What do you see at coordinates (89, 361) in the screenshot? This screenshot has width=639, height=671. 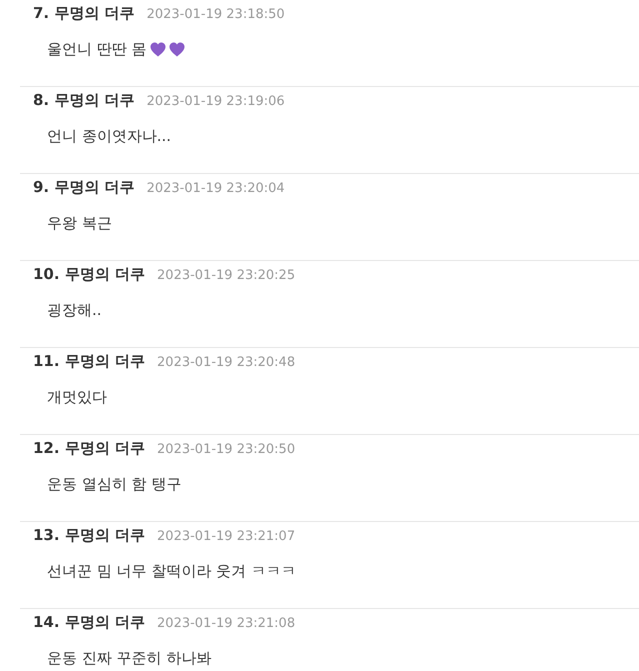 I see `comment-author: 11. 무명의 더쿠` at bounding box center [89, 361].